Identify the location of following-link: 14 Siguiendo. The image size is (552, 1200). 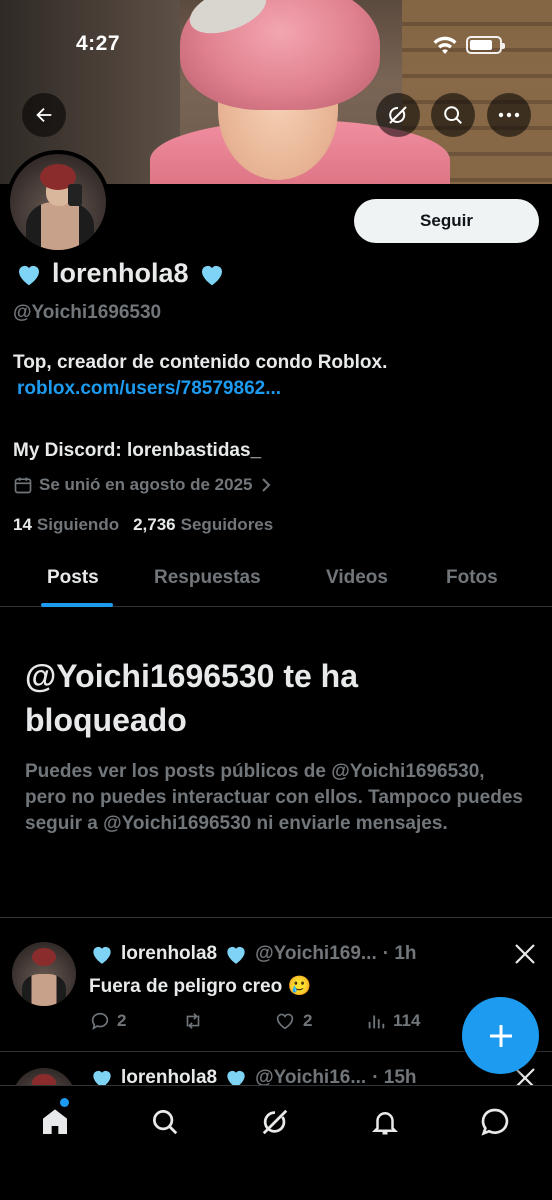
(66, 525).